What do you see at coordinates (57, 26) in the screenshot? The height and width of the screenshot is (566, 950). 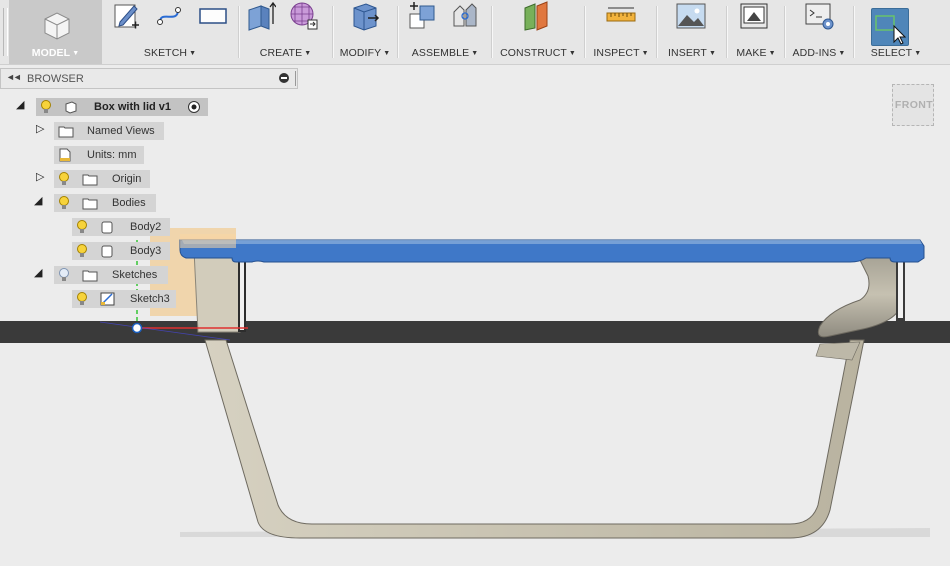 I see `model-workspace-icon` at bounding box center [57, 26].